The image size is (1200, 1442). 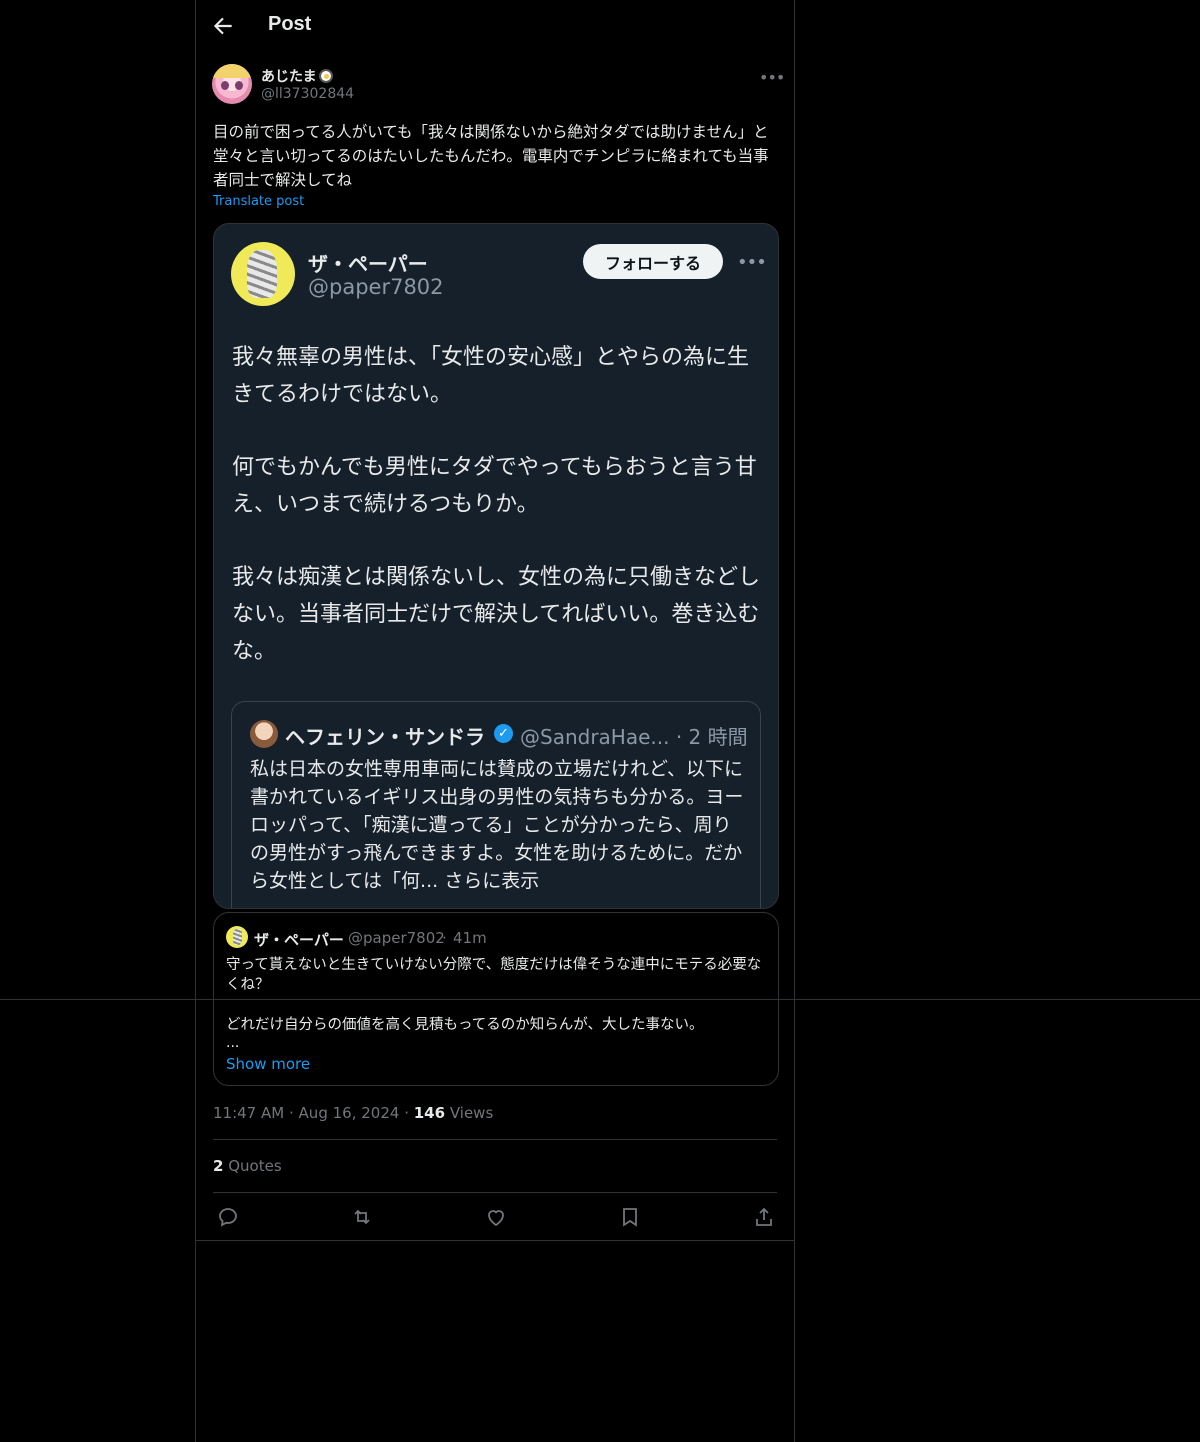 I want to click on media-author-handle: @paper7802, so click(x=376, y=287).